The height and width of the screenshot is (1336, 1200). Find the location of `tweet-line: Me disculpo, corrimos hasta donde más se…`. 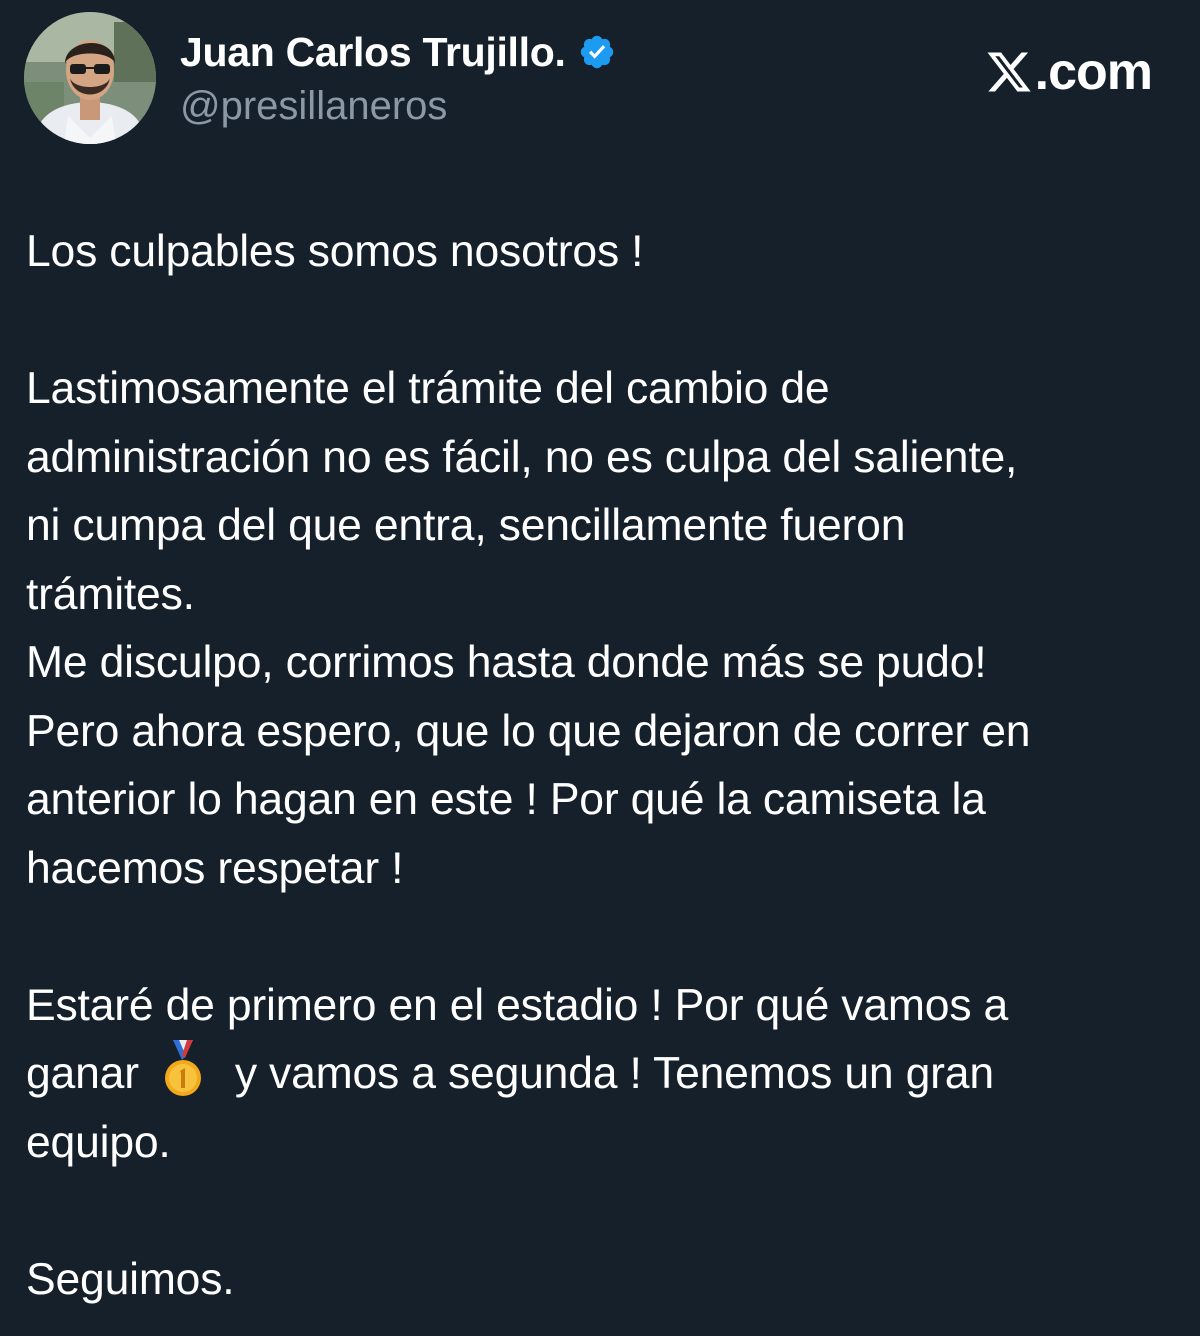

tweet-line: Me disculpo, corrimos hasta donde más se… is located at coordinates (506, 662).